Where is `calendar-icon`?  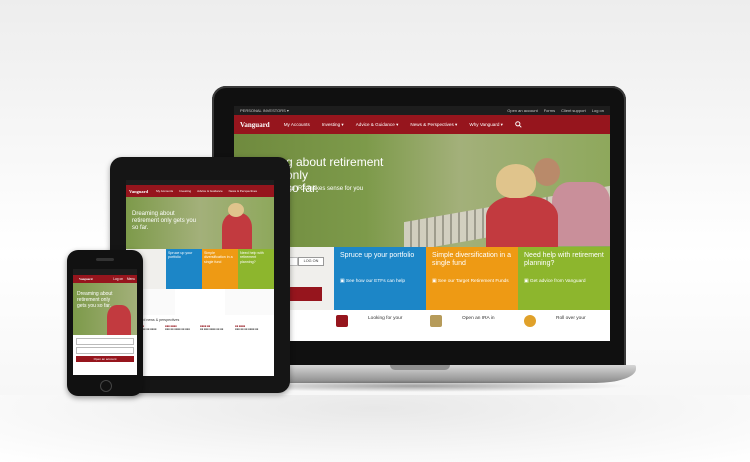
calendar-icon is located at coordinates (342, 321).